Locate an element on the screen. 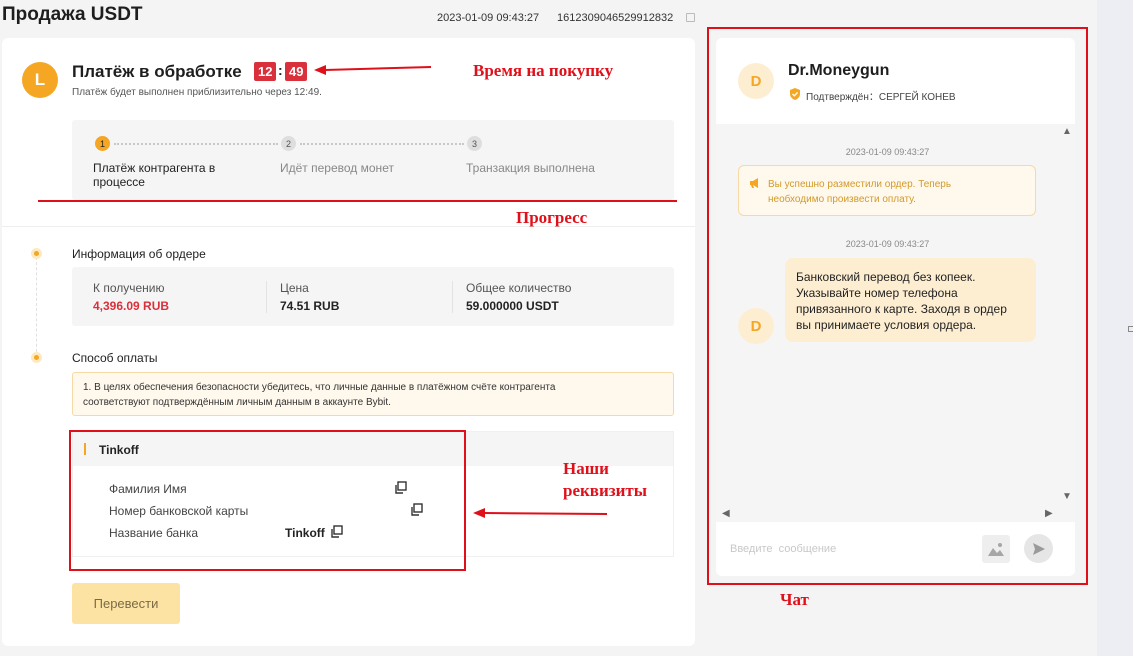 The image size is (1133, 656). user-avatar: L is located at coordinates (40, 80).